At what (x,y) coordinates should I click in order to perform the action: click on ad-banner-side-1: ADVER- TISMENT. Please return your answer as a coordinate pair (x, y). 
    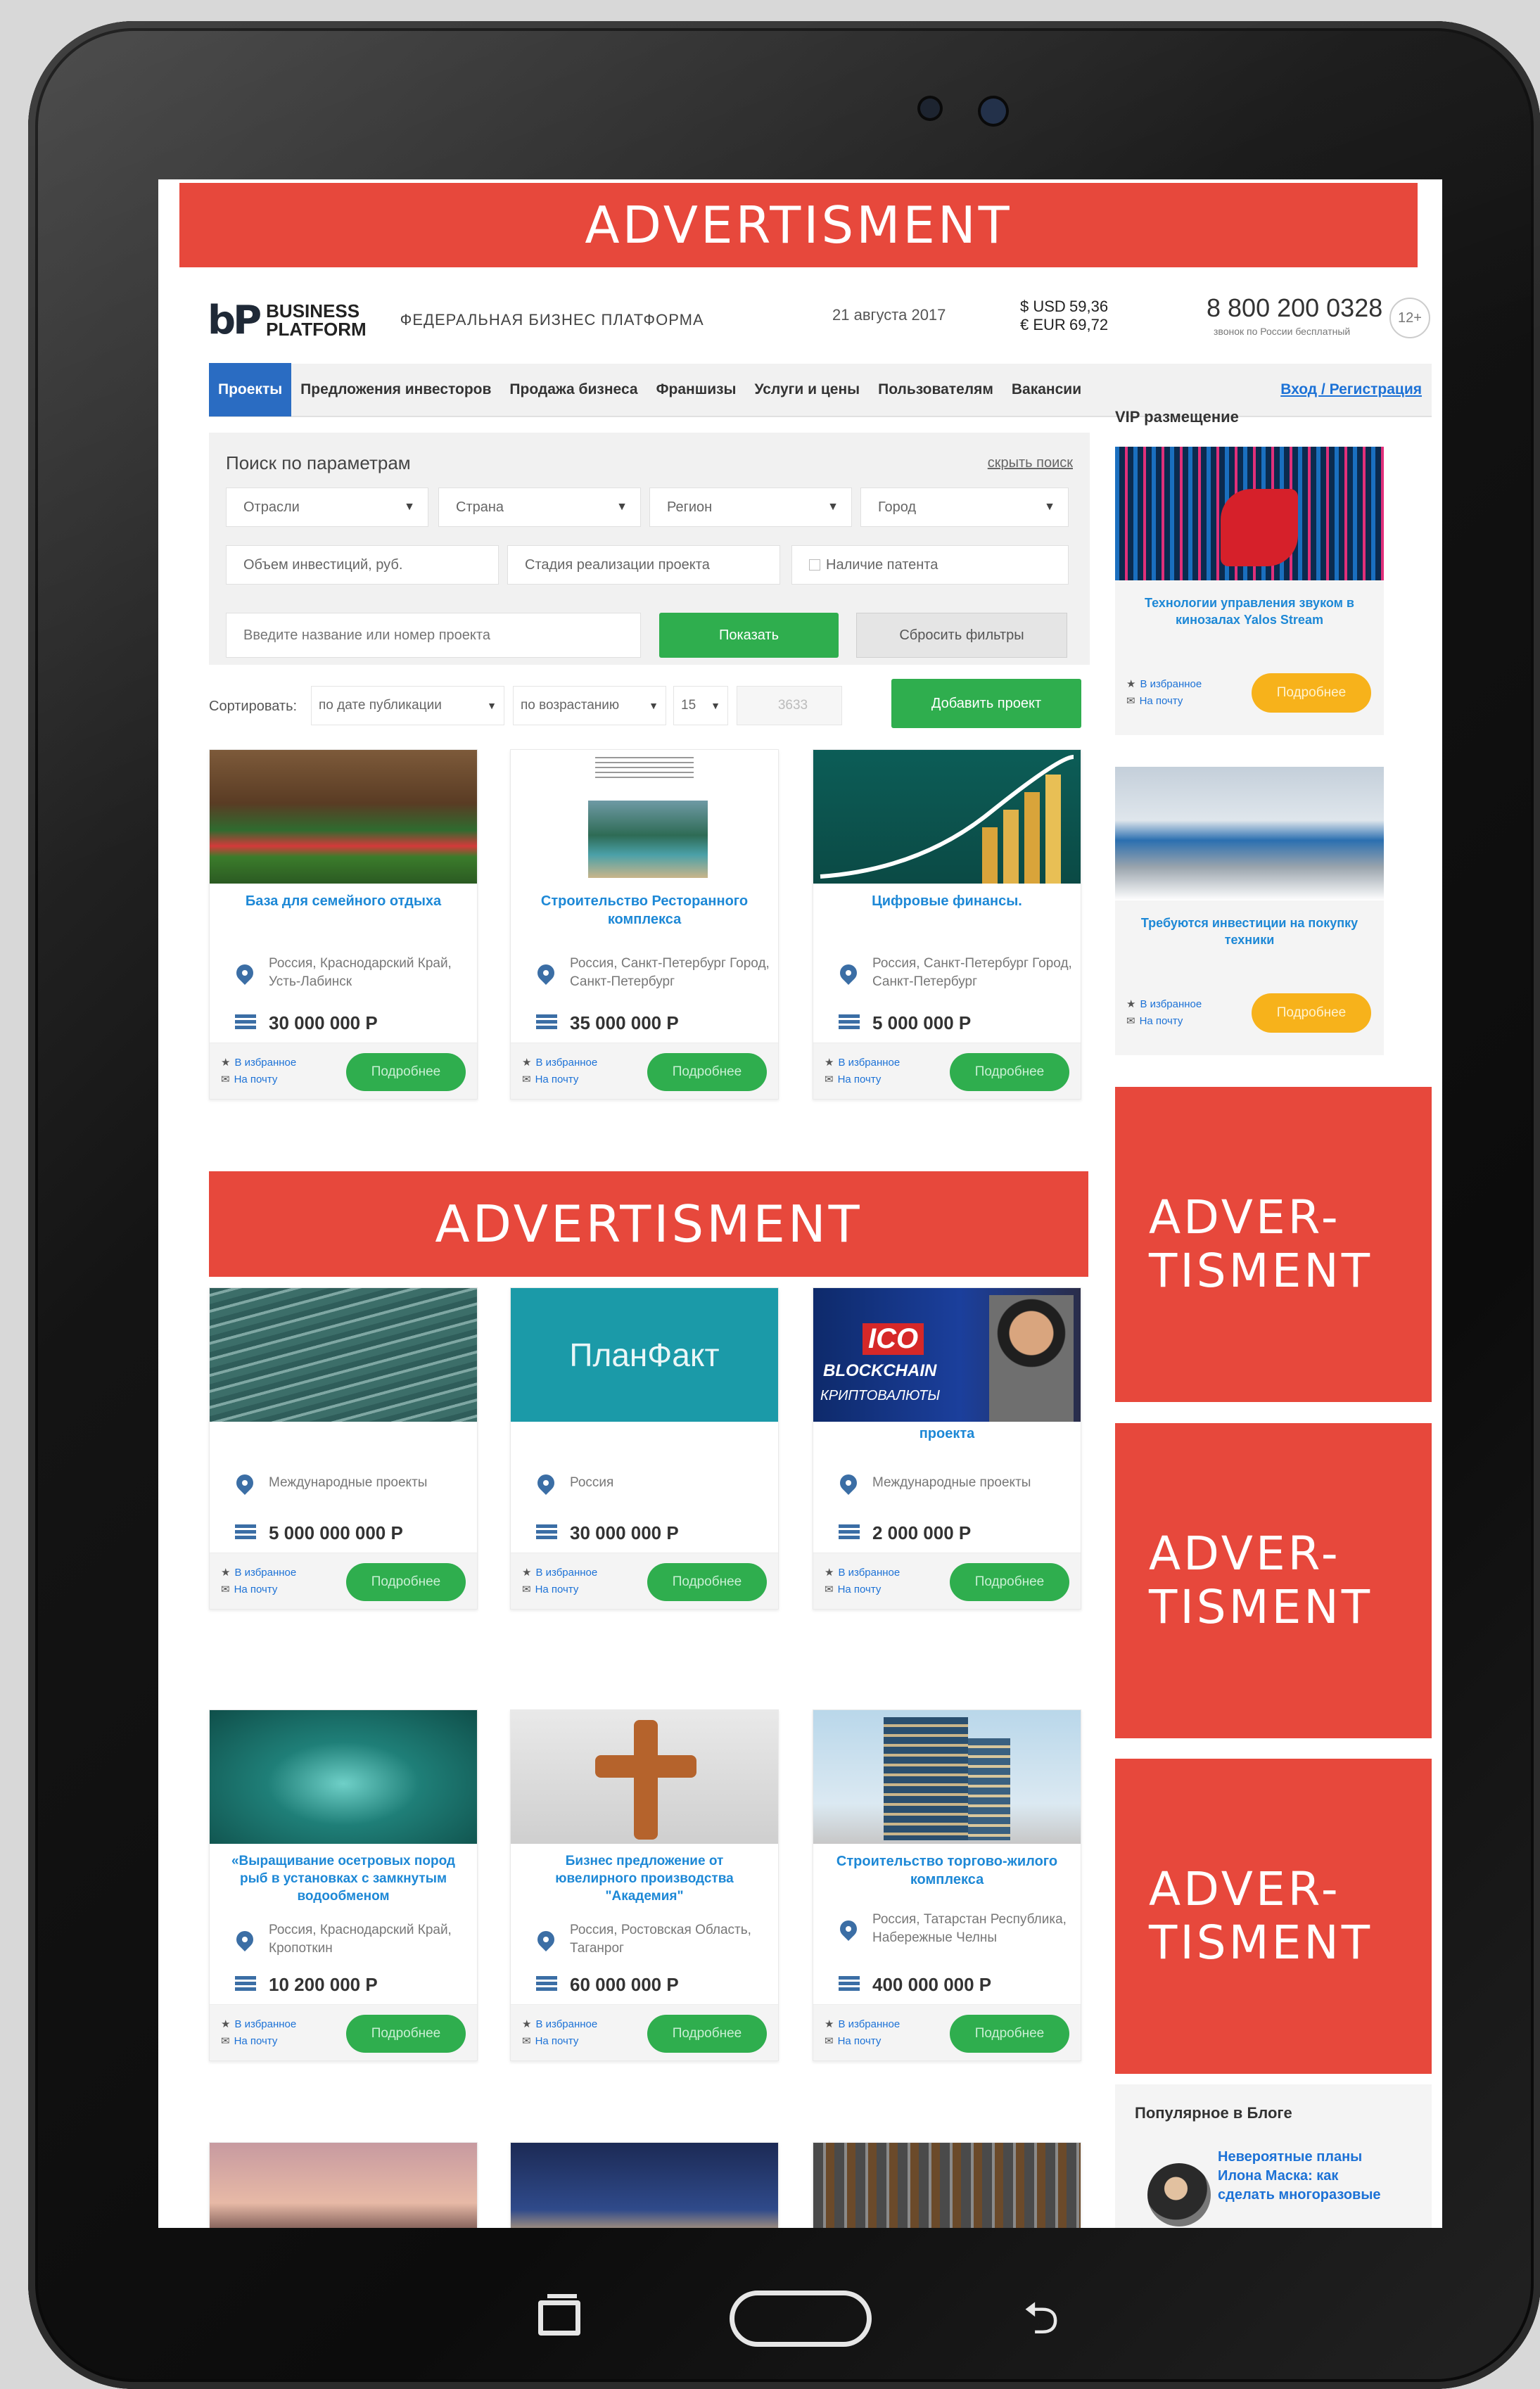
    Looking at the image, I should click on (1273, 1244).